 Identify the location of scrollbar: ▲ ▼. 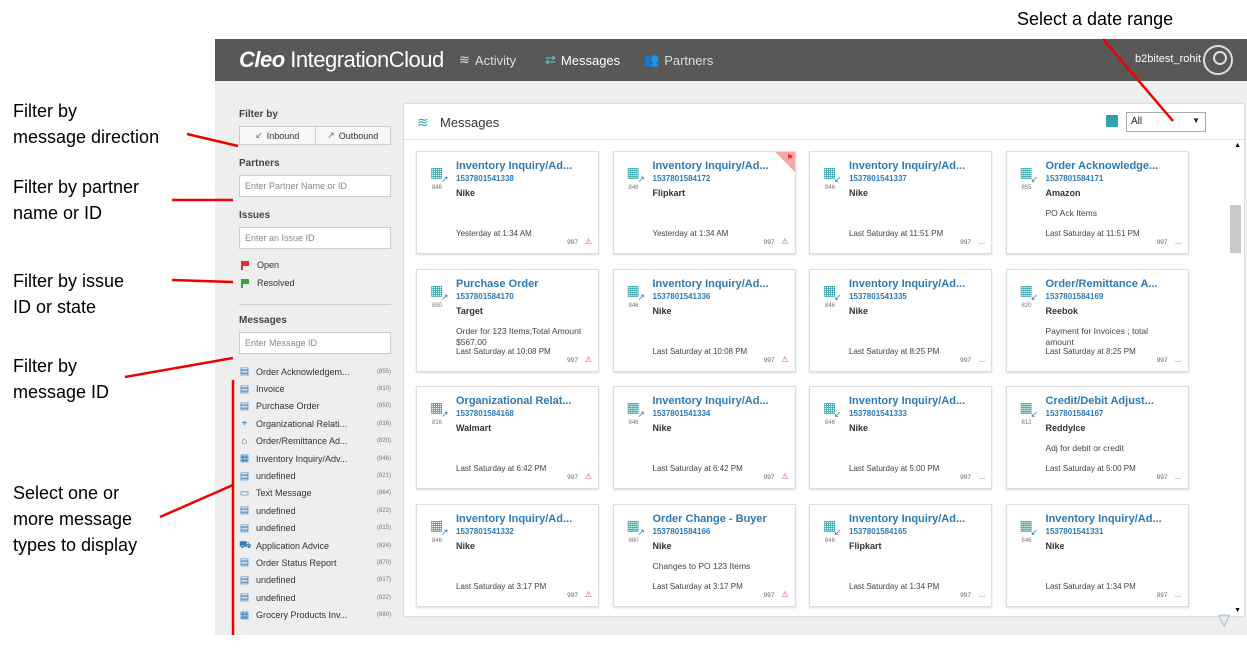
(1237, 378).